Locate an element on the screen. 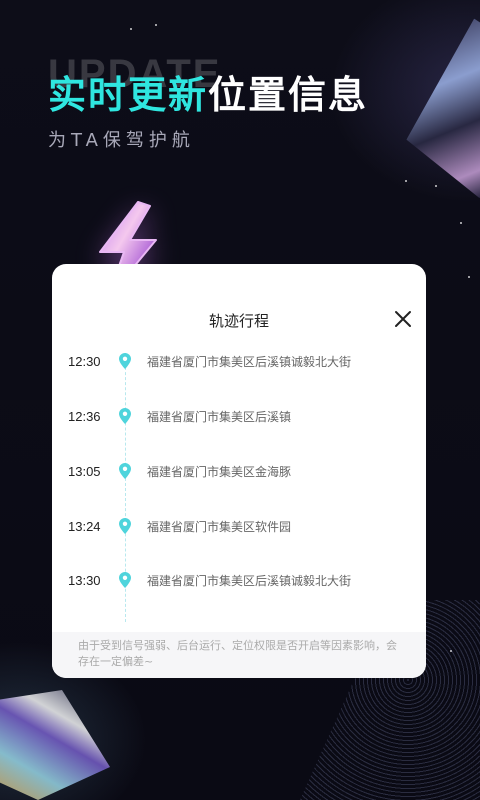  hero-headline: 实时更新位置信息 is located at coordinates (208, 95).